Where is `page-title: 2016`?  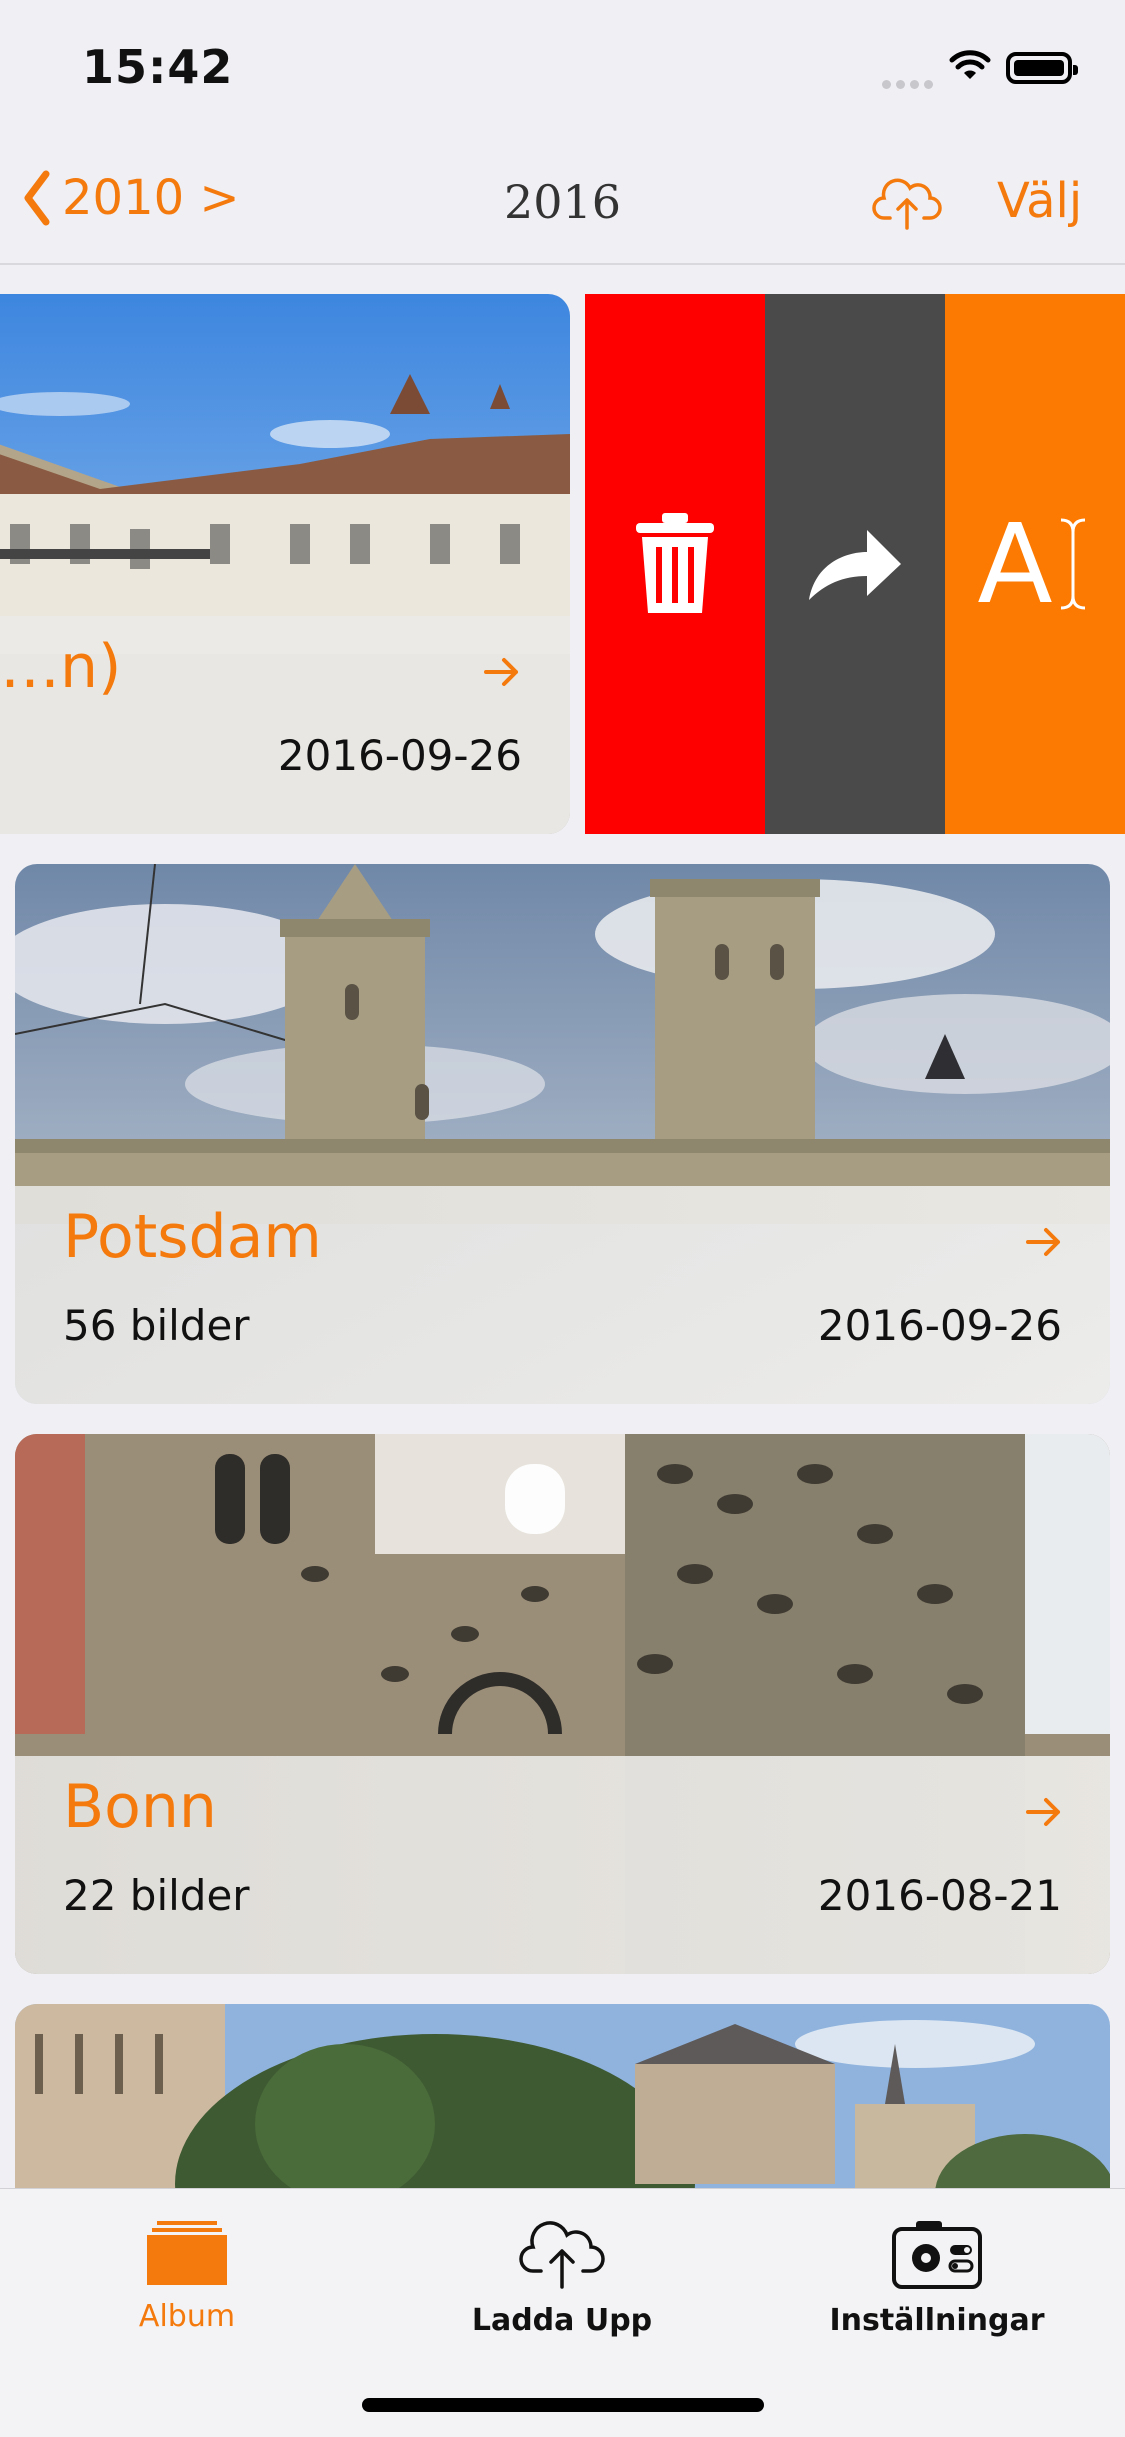
page-title: 2016 is located at coordinates (562, 202).